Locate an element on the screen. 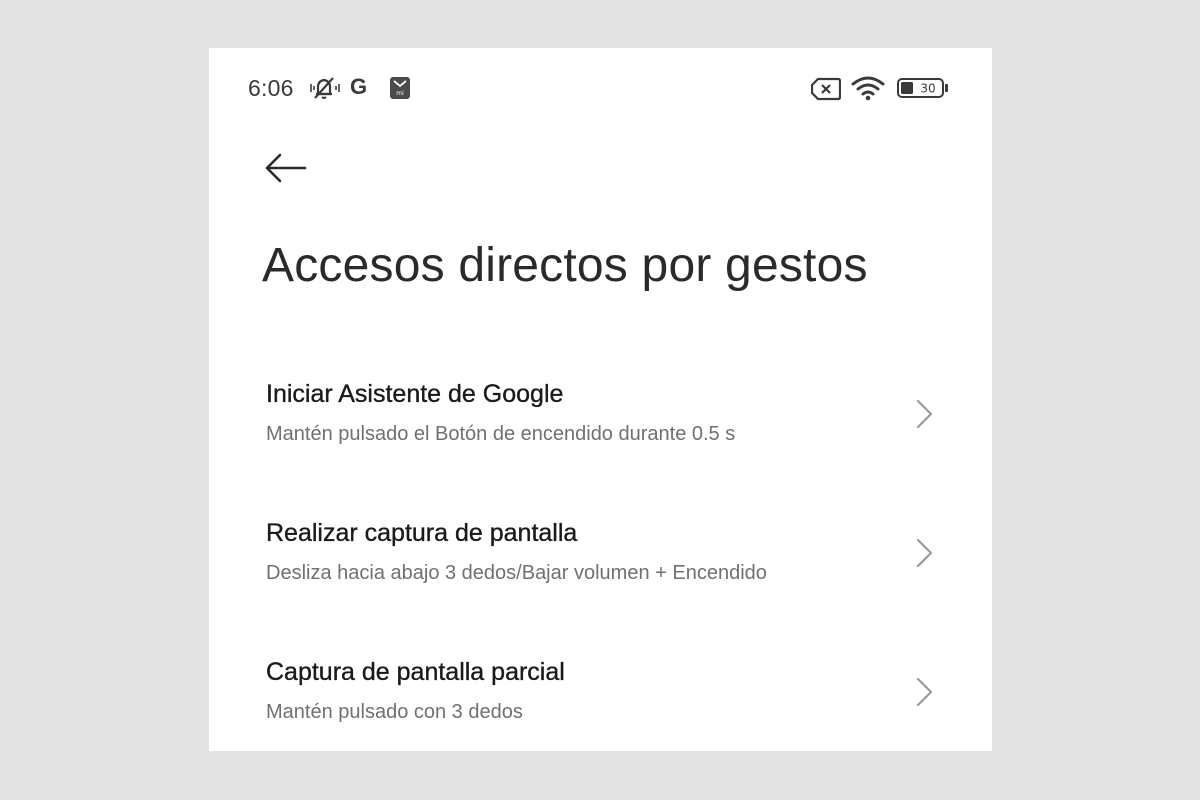  svg-text: mi is located at coordinates (400, 93).